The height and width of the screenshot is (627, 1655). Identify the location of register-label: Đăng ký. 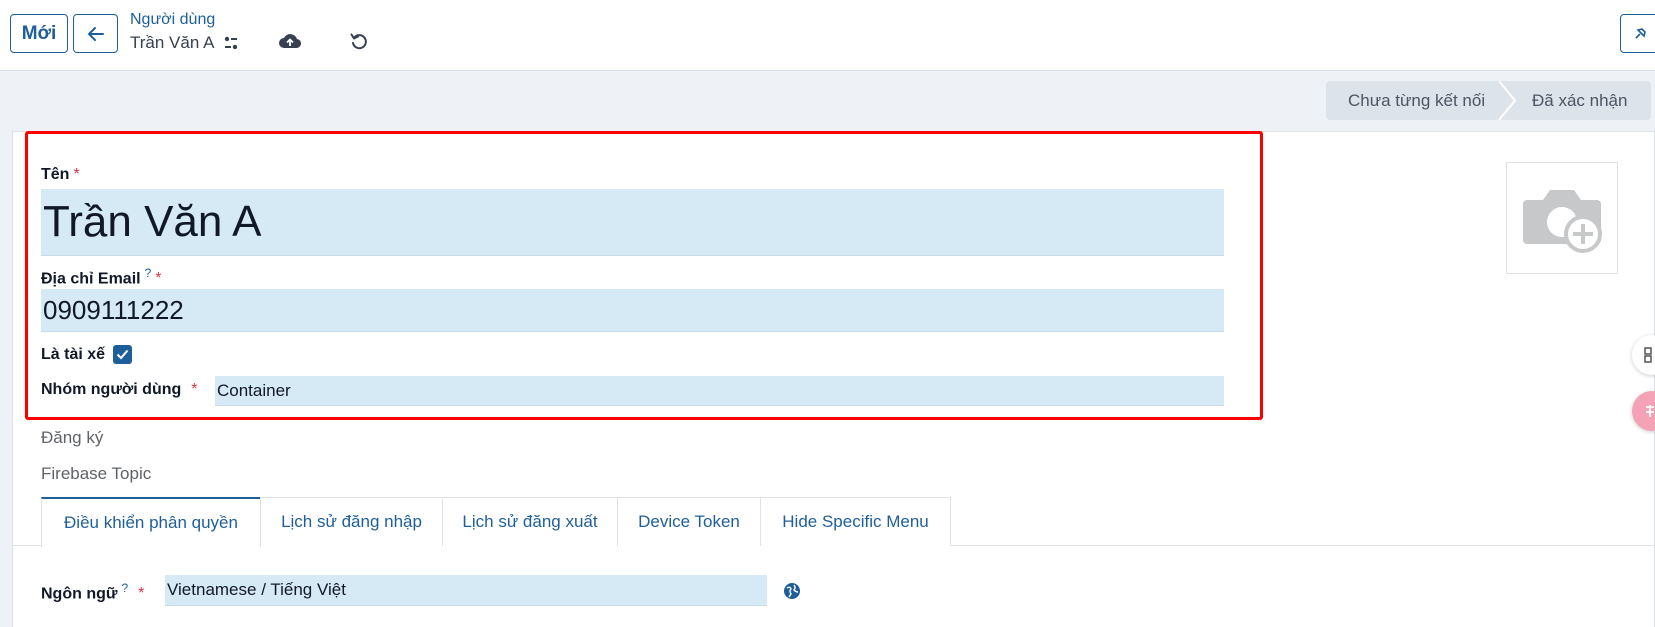
(72, 437).